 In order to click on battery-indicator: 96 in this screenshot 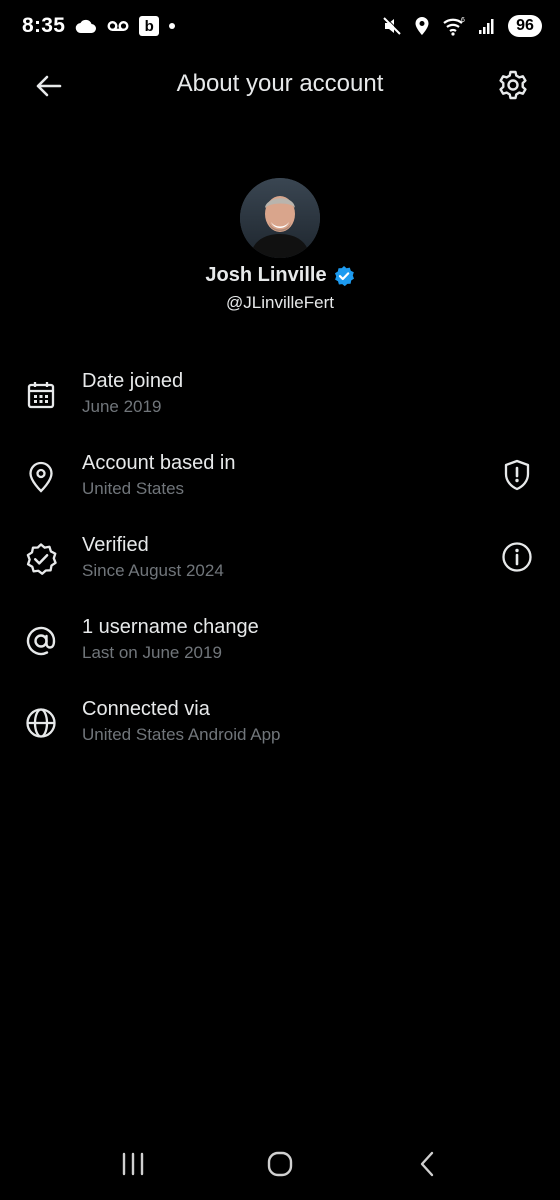, I will do `click(525, 26)`.